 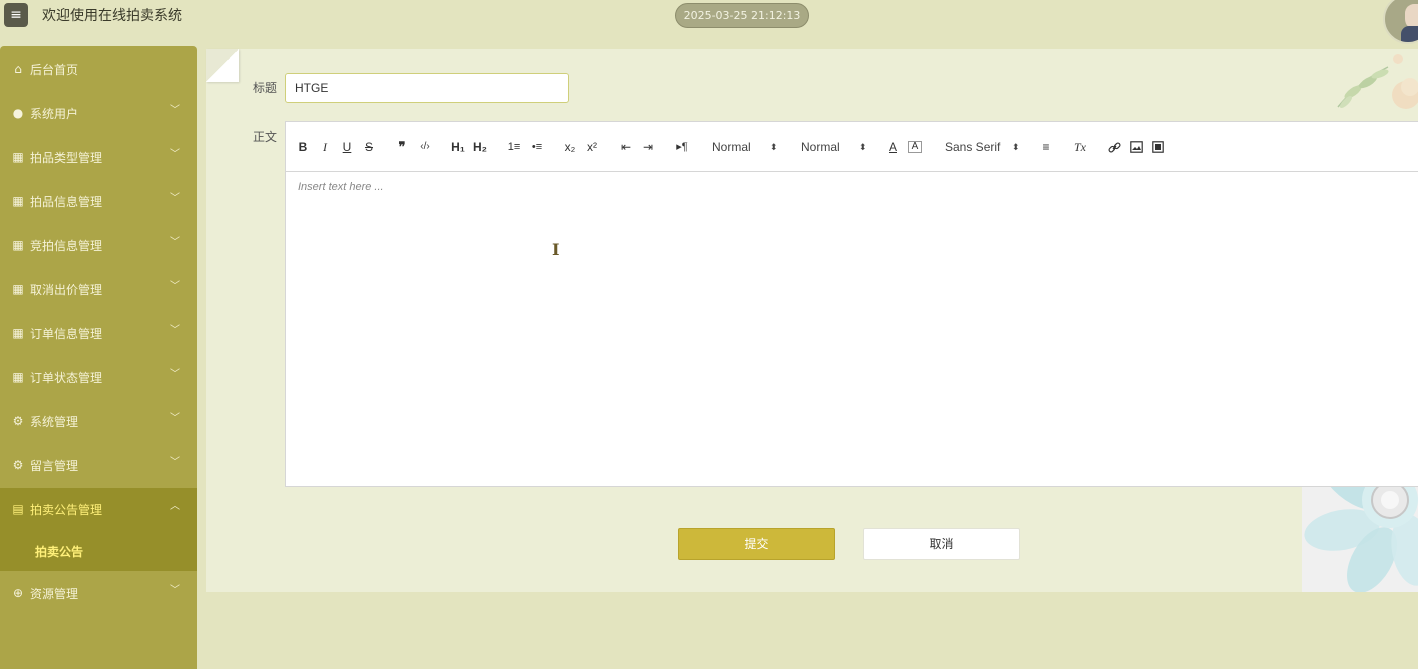 What do you see at coordinates (66, 290) in the screenshot?
I see `sidebar-item-label: 取消出价管理` at bounding box center [66, 290].